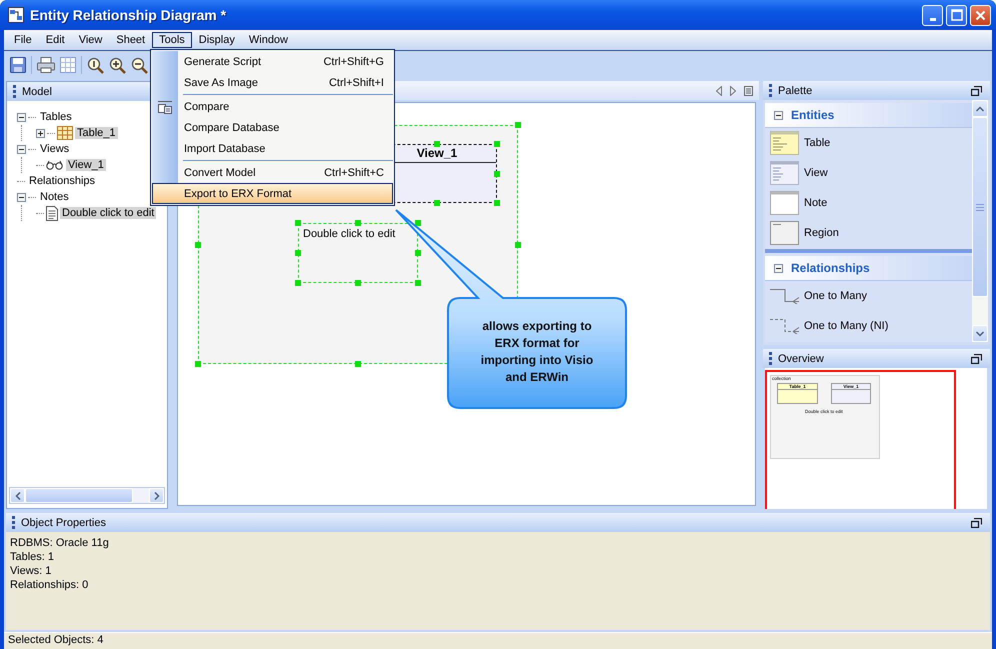 The image size is (996, 649). I want to click on tree-item: Double click to edit, so click(108, 213).